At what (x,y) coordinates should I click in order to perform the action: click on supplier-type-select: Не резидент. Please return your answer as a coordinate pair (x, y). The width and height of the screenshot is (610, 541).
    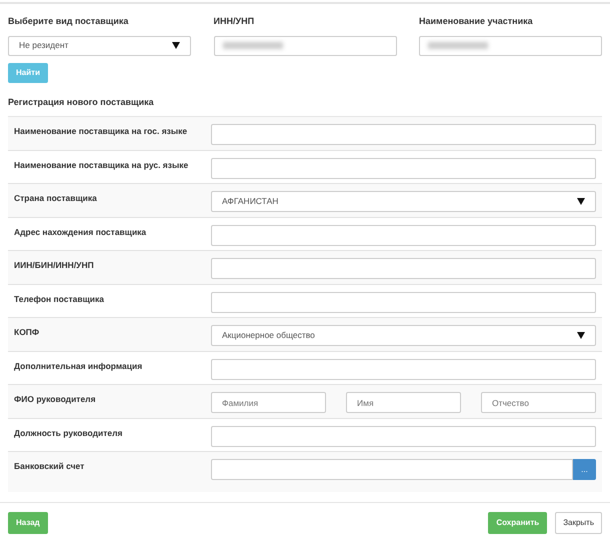
    Looking at the image, I should click on (99, 46).